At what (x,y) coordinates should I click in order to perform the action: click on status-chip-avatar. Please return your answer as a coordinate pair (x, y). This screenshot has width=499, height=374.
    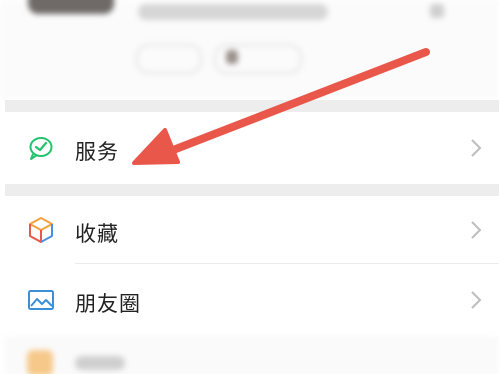
    Looking at the image, I should click on (232, 57).